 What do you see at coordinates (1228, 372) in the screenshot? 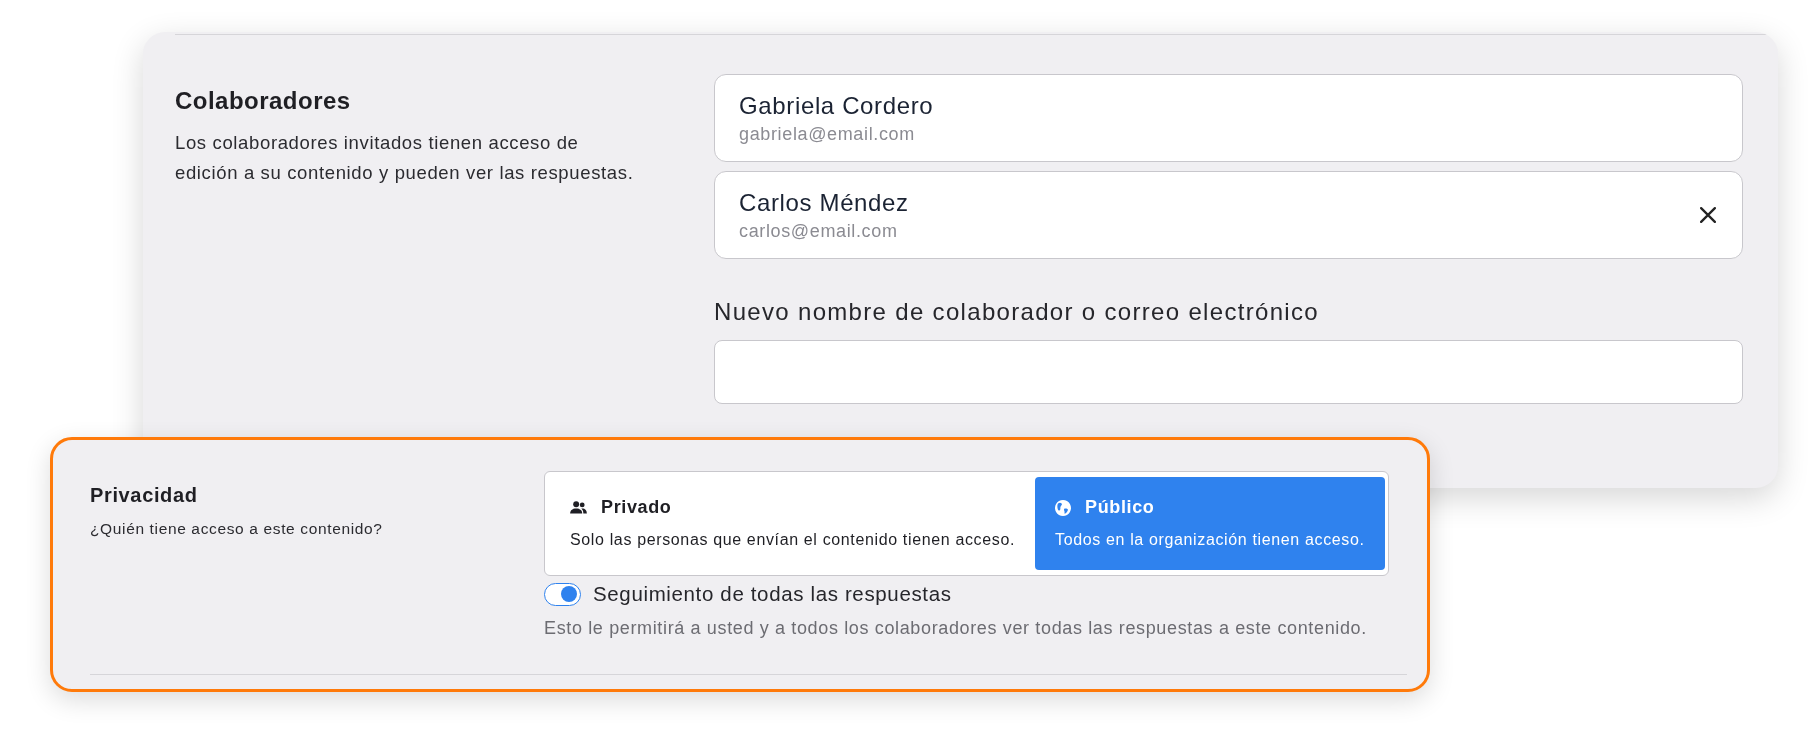
I see `input-field` at bounding box center [1228, 372].